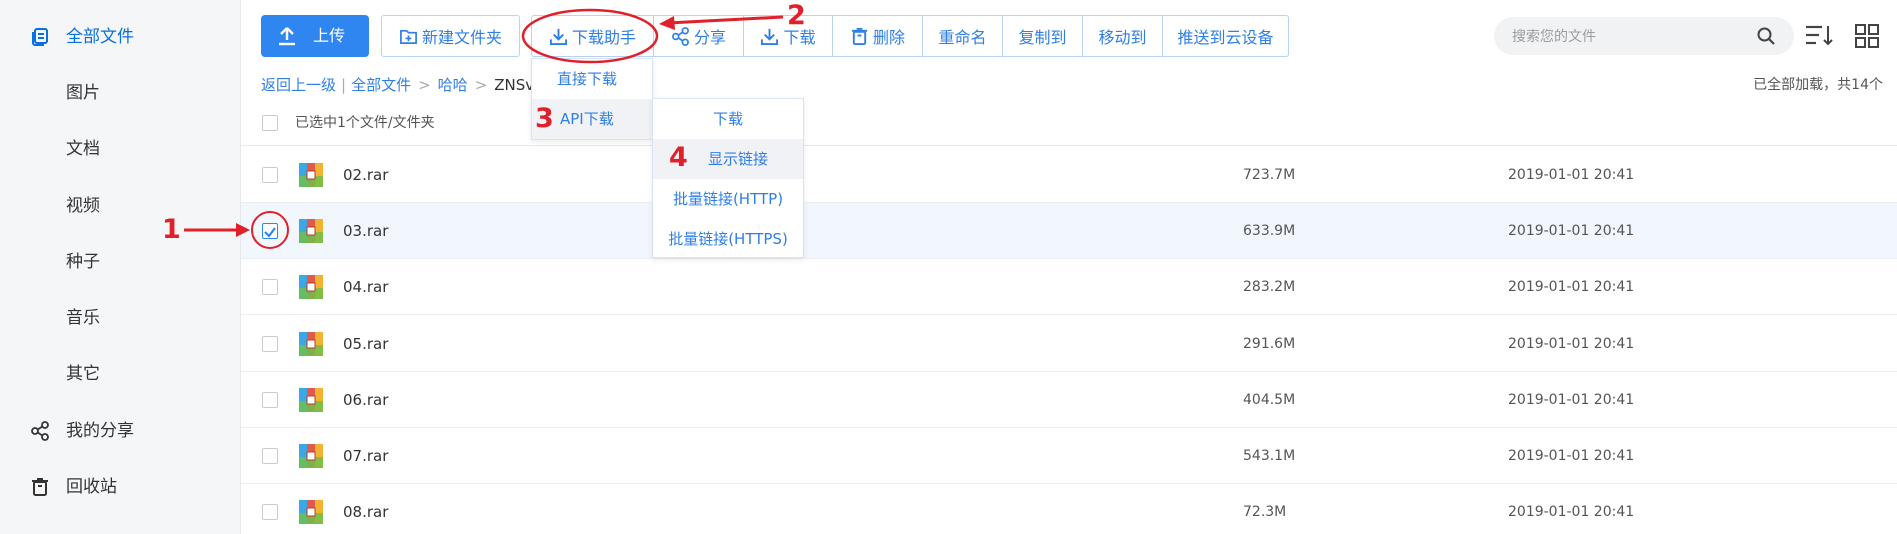  What do you see at coordinates (1069, 231) in the screenshot?
I see `file-row: 03.rar 633.9M 2019-01-01 20:41` at bounding box center [1069, 231].